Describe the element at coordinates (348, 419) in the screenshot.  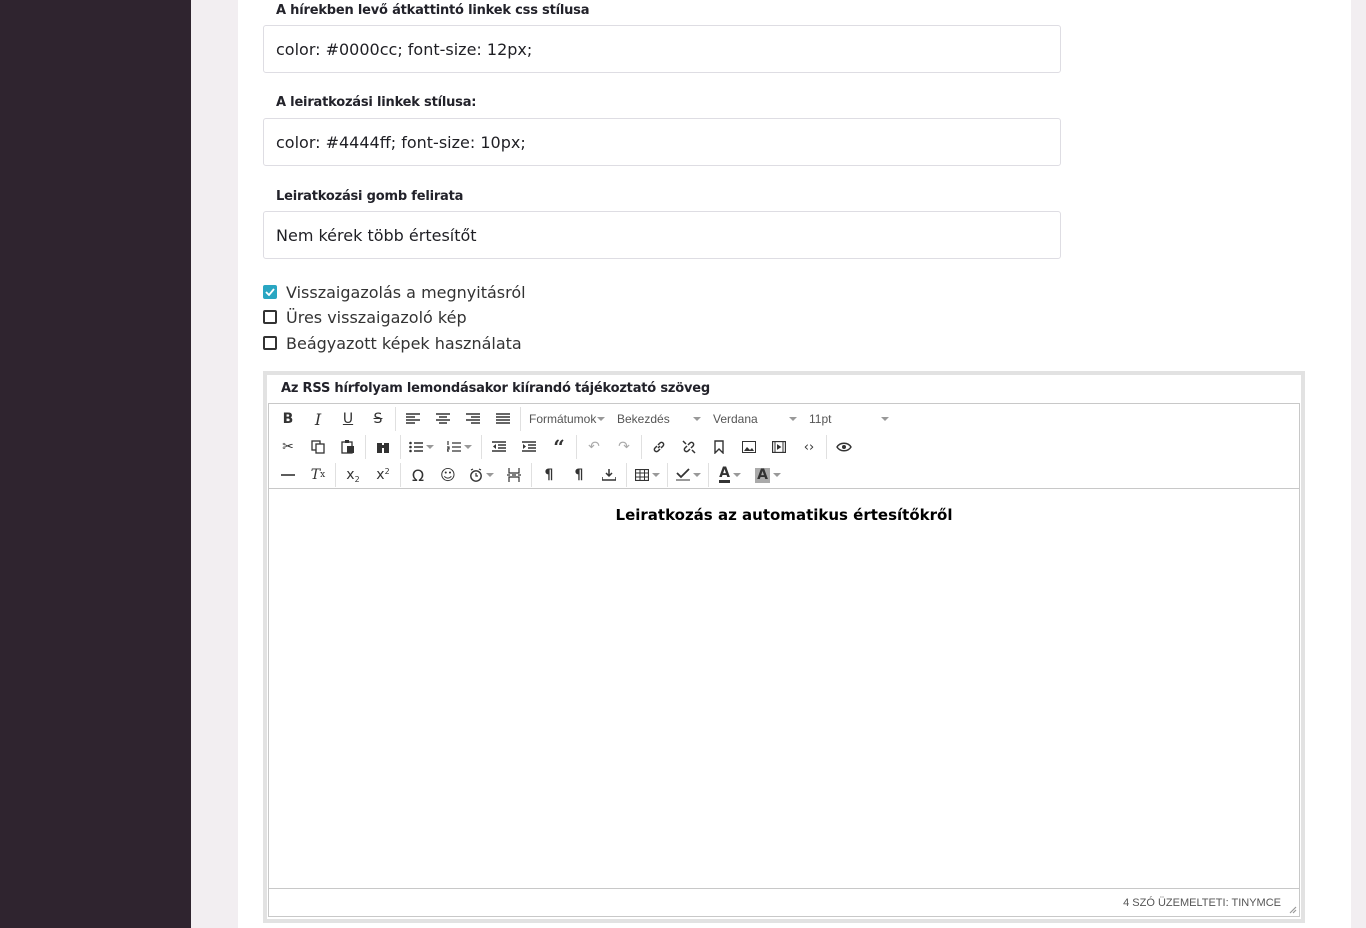
I see `underline-icon: U` at that location.